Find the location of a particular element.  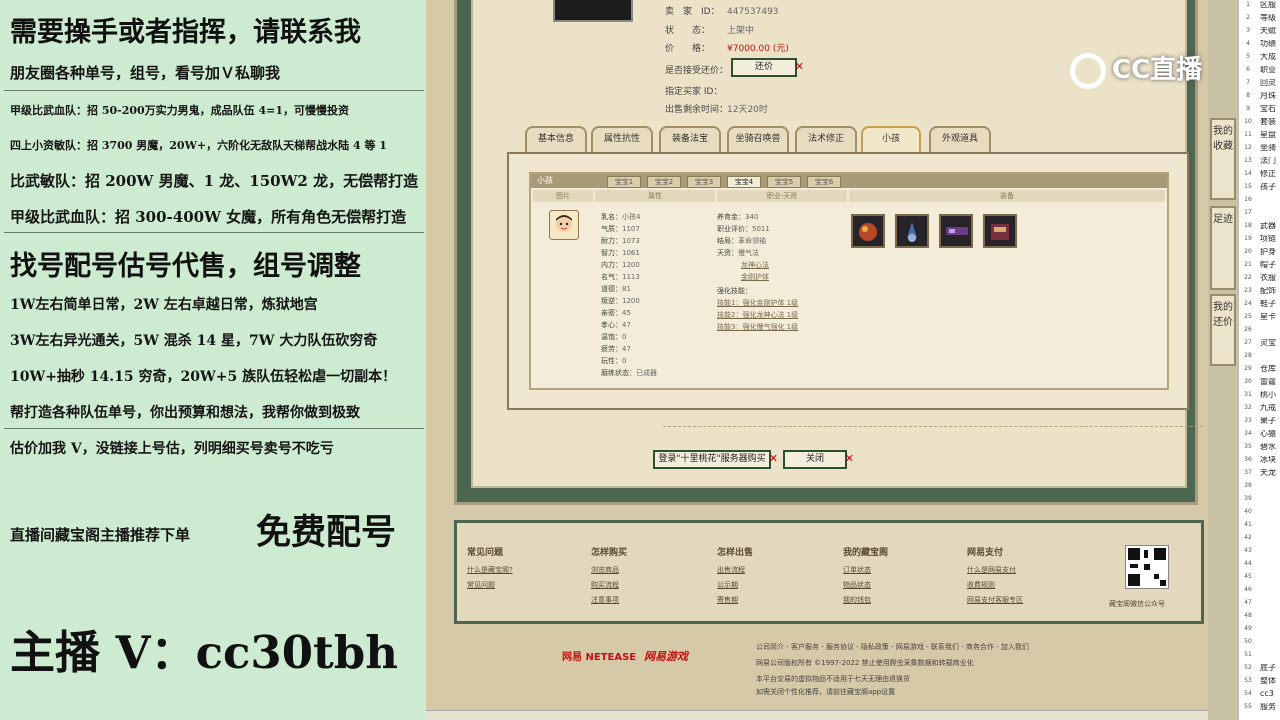

footer-link: 网易支付客服专区 is located at coordinates (995, 600).